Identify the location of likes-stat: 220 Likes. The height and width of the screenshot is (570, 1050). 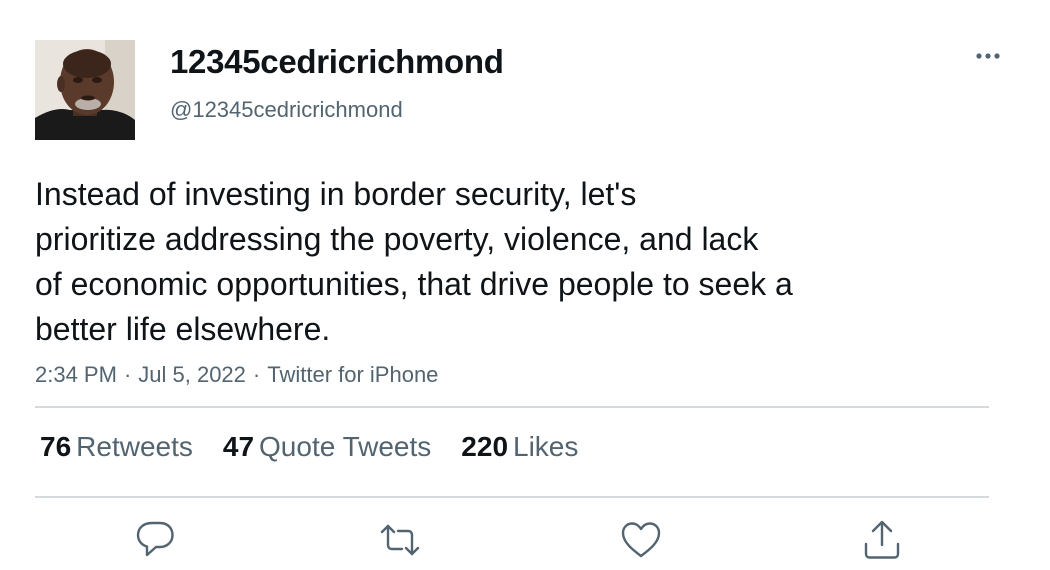
(519, 447).